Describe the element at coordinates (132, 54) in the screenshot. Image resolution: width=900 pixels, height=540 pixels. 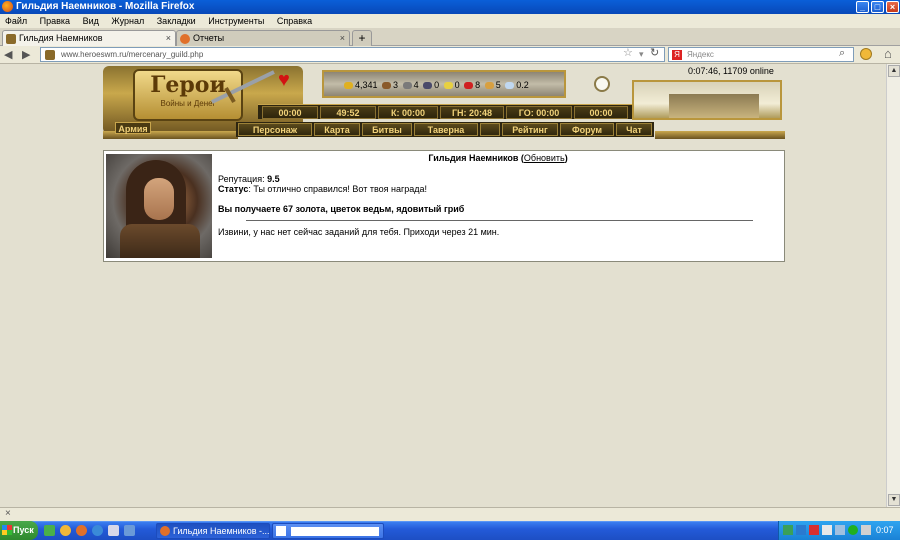
I see `url-text: www.heroeswm.ru/mercenary_guild.php` at that location.